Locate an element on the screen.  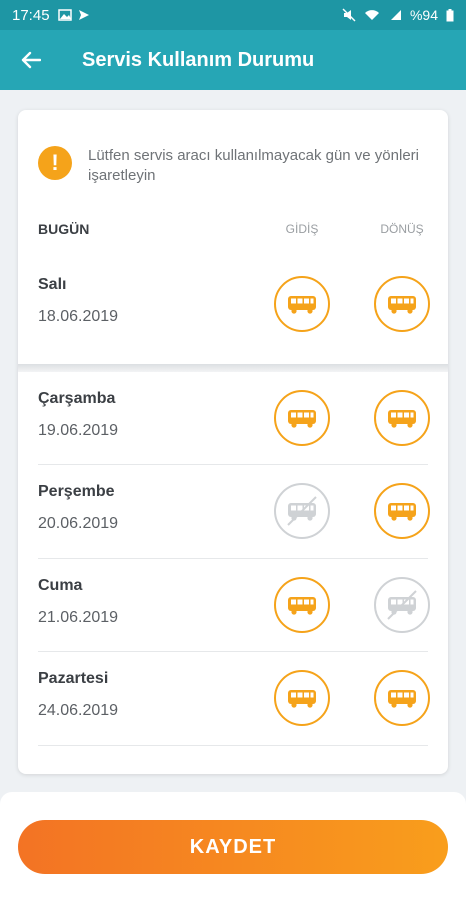
day-name: Çarşamba is located at coordinates (77, 398).